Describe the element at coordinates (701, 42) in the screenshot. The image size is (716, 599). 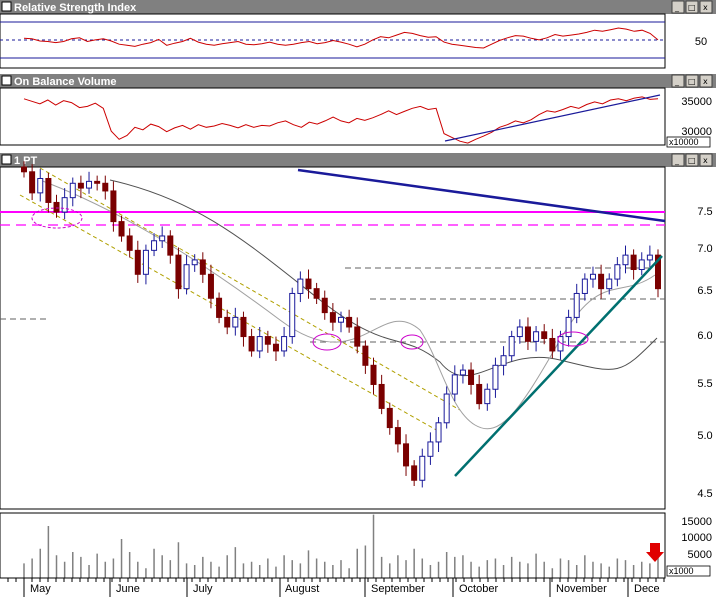
I see `rsi-tick-50: 50` at that location.